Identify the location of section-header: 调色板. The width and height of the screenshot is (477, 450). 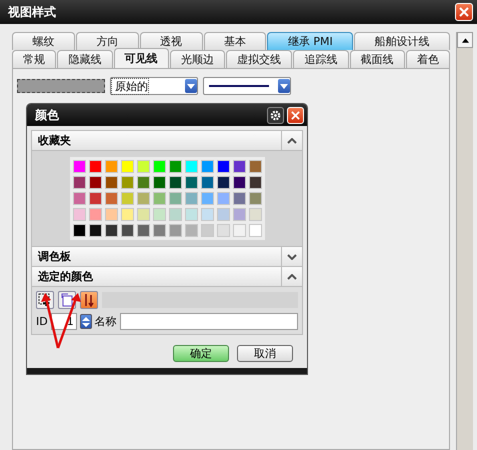
(167, 257).